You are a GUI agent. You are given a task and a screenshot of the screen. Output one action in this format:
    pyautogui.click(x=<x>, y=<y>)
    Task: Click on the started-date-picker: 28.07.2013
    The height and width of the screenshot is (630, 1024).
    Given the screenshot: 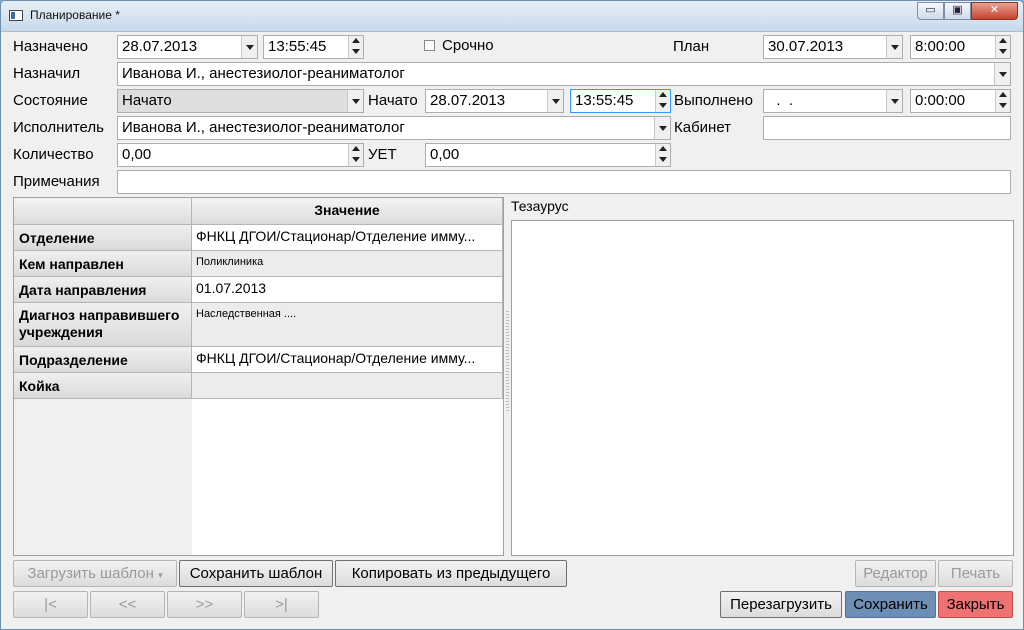 What is the action you would take?
    pyautogui.click(x=494, y=101)
    